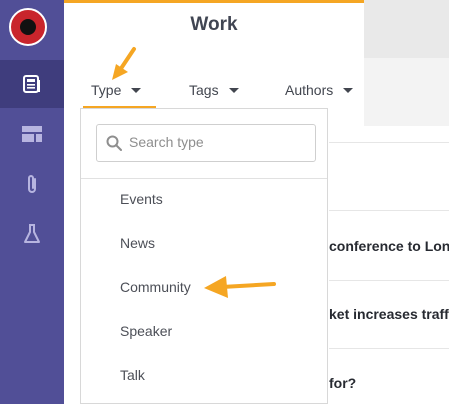 The height and width of the screenshot is (404, 449). I want to click on paperclip-icon, so click(32, 184).